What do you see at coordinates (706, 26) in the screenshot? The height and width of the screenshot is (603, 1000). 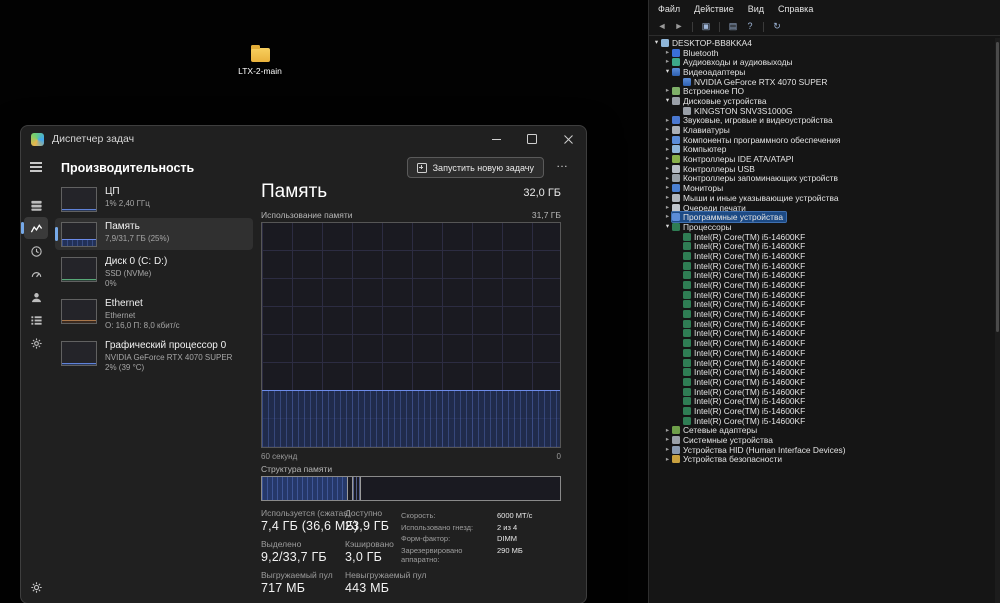 I see `console-window-icon: ▣` at bounding box center [706, 26].